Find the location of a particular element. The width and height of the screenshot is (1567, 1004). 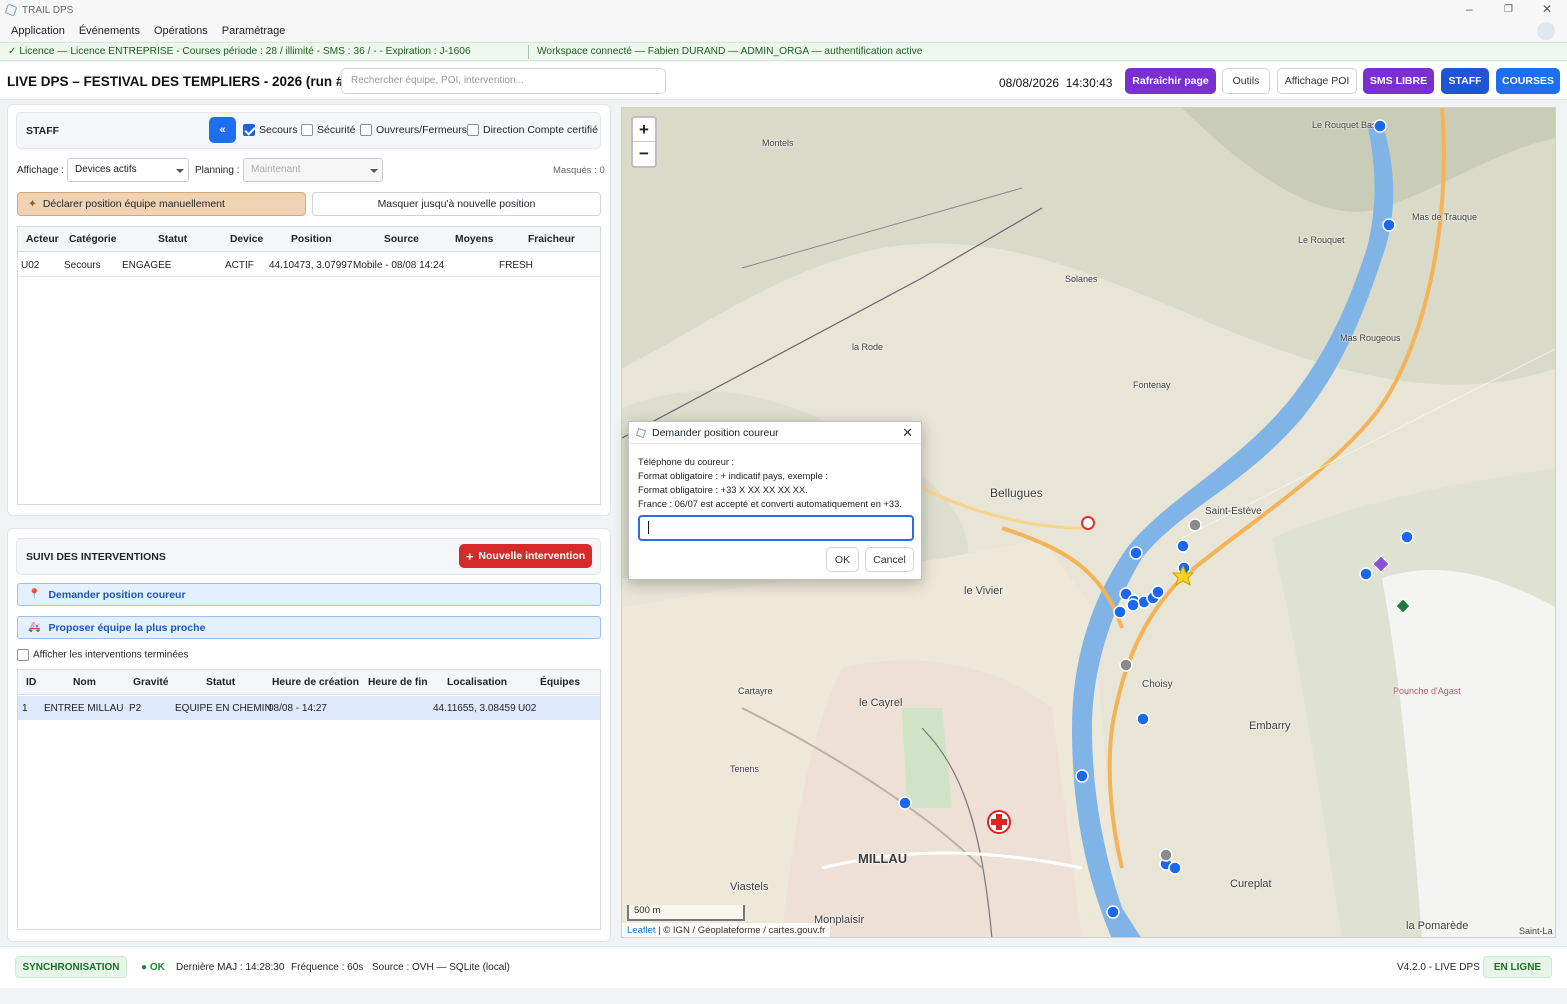

col-nom: Nom is located at coordinates (84, 682).